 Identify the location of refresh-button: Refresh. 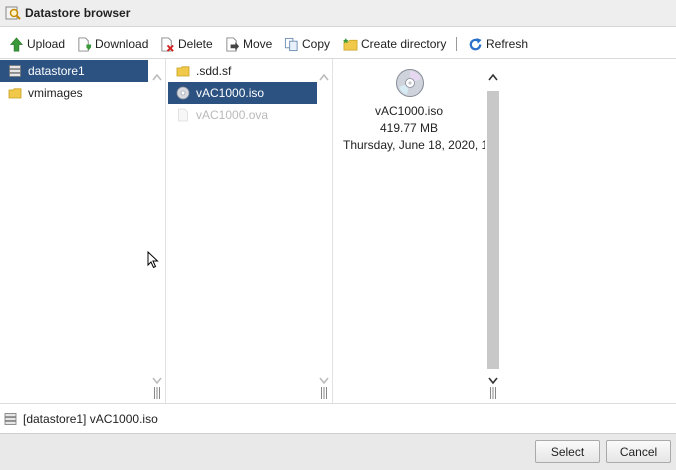
(498, 44).